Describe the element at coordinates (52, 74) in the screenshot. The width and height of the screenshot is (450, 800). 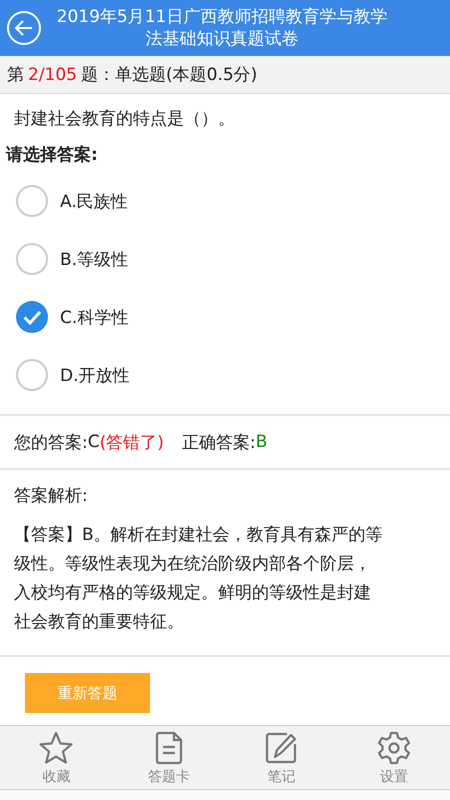
I see `question-number: 2/105` at that location.